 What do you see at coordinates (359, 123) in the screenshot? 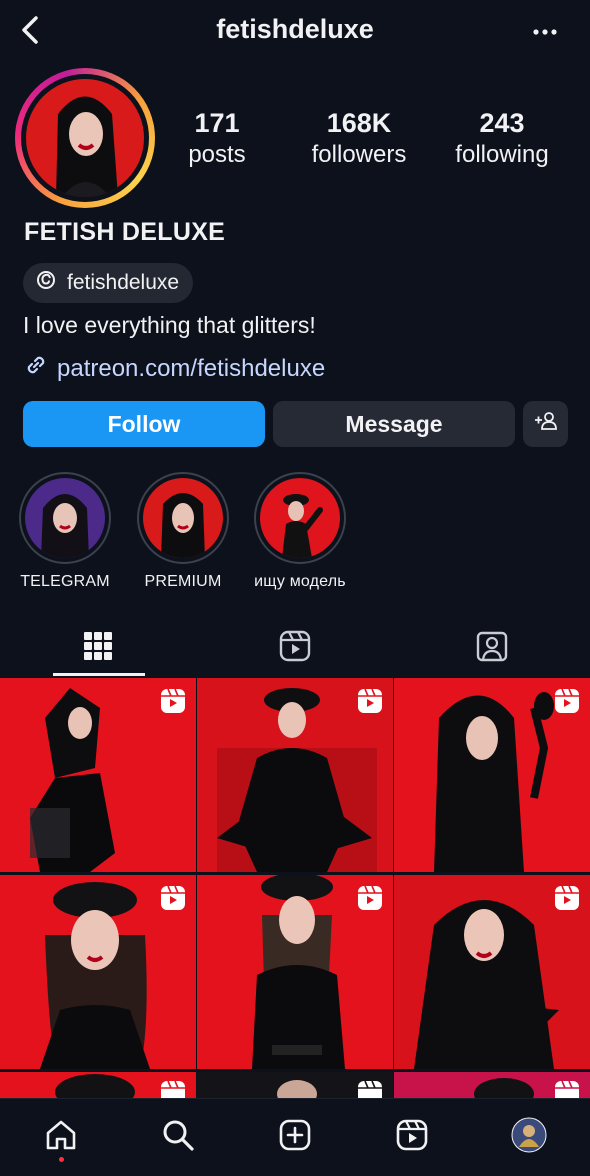
I see `followers-count: 168K` at bounding box center [359, 123].